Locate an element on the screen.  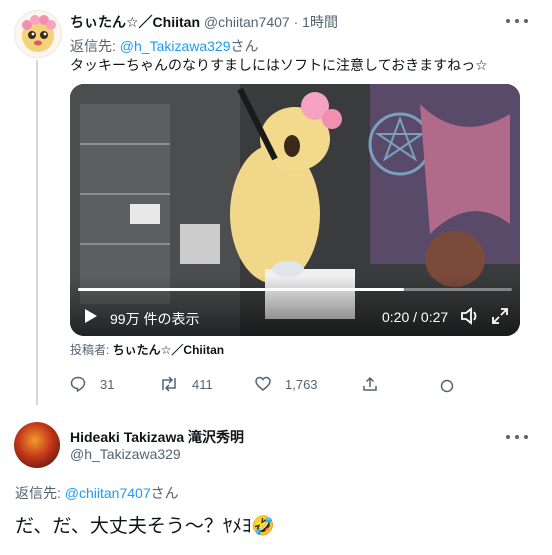
like-icon is located at coordinates (263, 383).